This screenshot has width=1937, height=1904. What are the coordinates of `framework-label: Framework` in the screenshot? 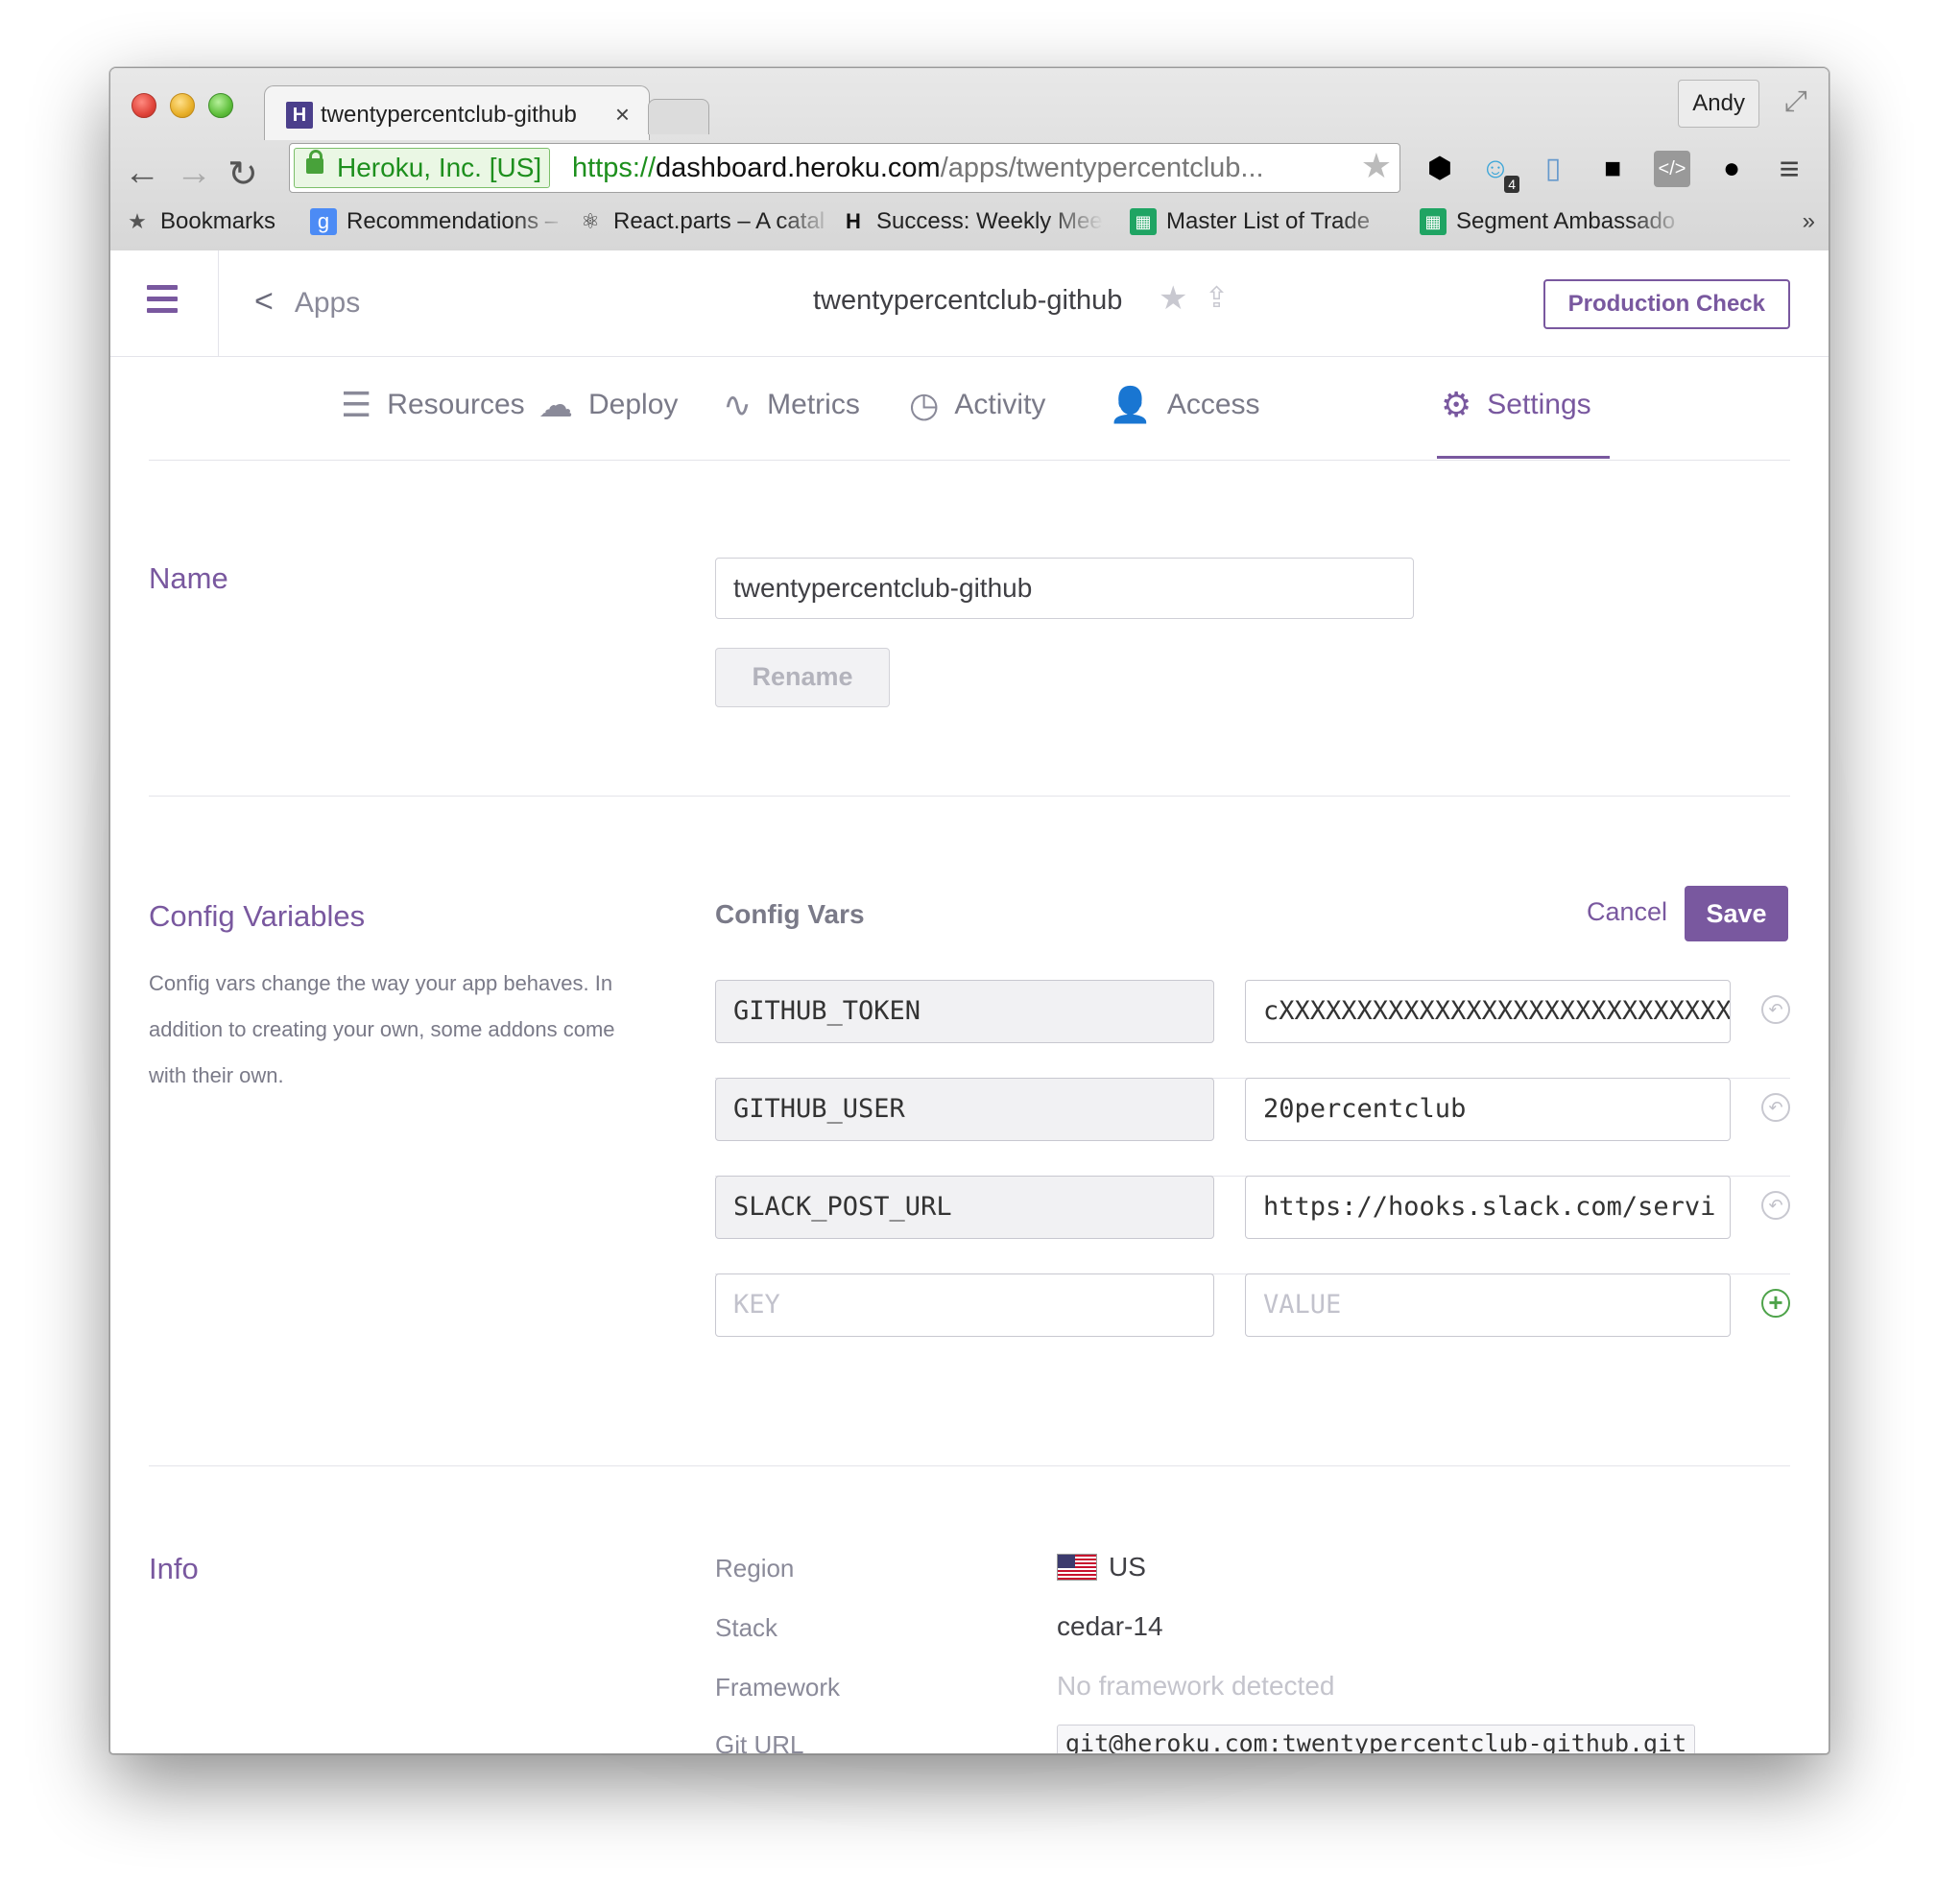 It's located at (778, 1688).